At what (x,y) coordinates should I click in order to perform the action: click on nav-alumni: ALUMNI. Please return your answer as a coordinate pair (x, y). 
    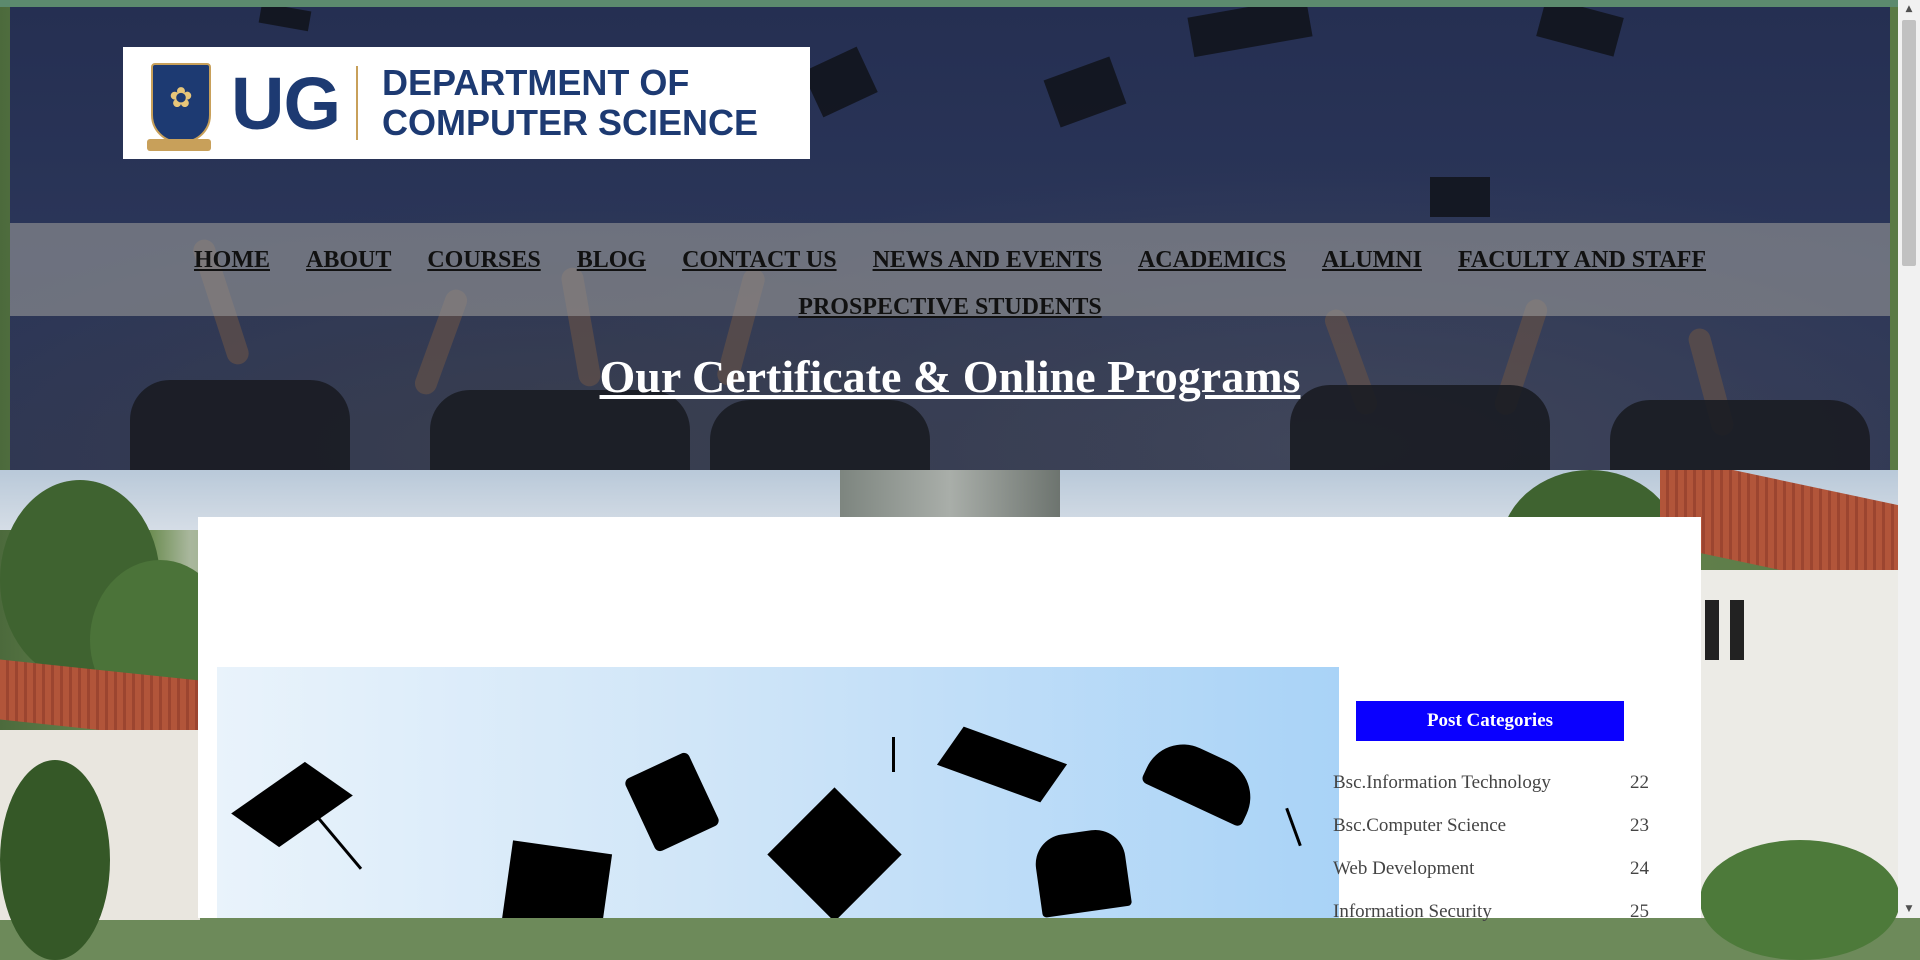
    Looking at the image, I should click on (1372, 260).